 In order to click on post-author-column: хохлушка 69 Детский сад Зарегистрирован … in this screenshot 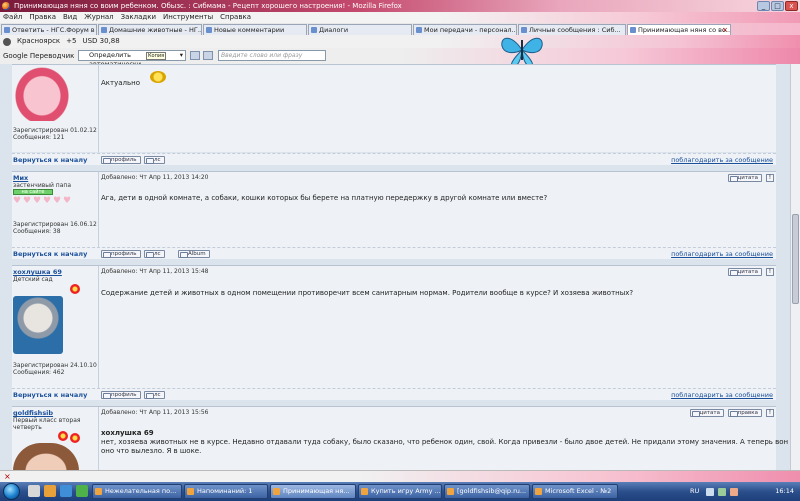, I will do `click(55, 327)`.